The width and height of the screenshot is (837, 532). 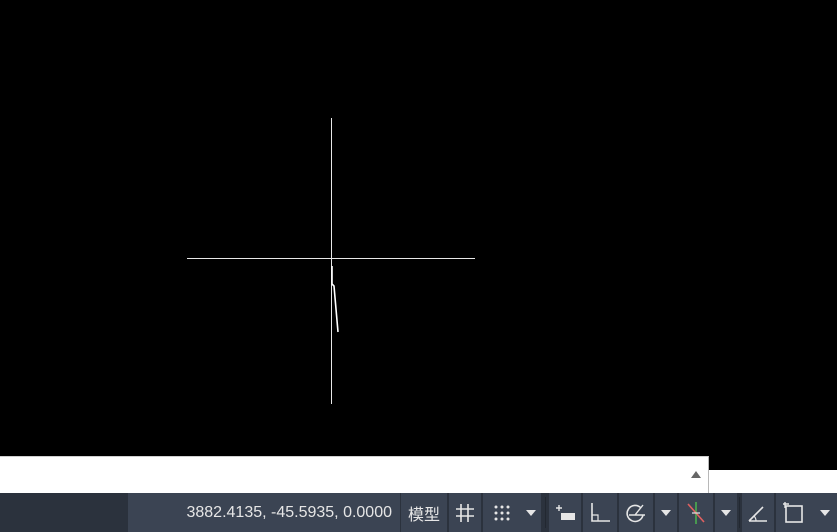 I want to click on model-space-button: 模型, so click(x=424, y=512).